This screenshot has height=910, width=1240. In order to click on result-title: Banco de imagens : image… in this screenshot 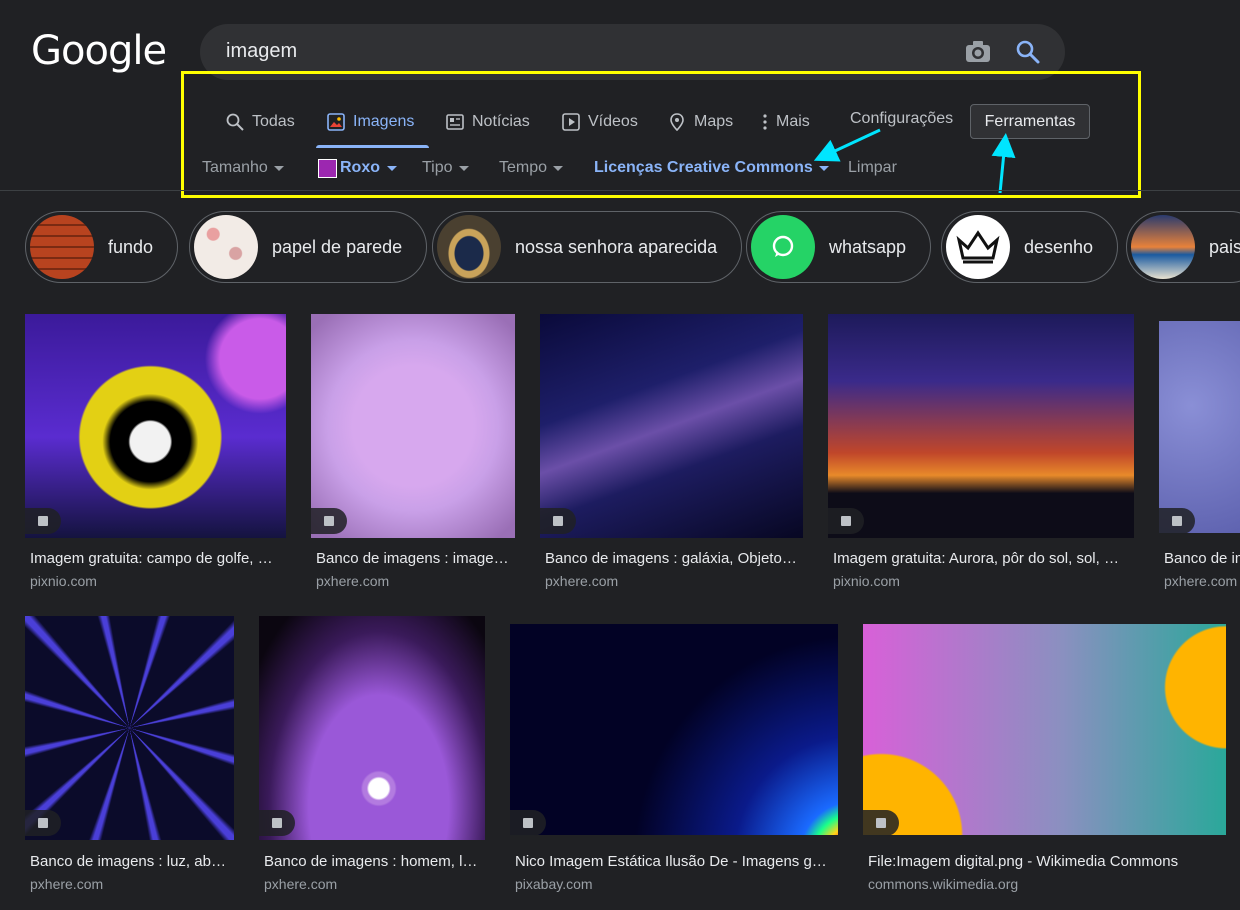, I will do `click(414, 558)`.